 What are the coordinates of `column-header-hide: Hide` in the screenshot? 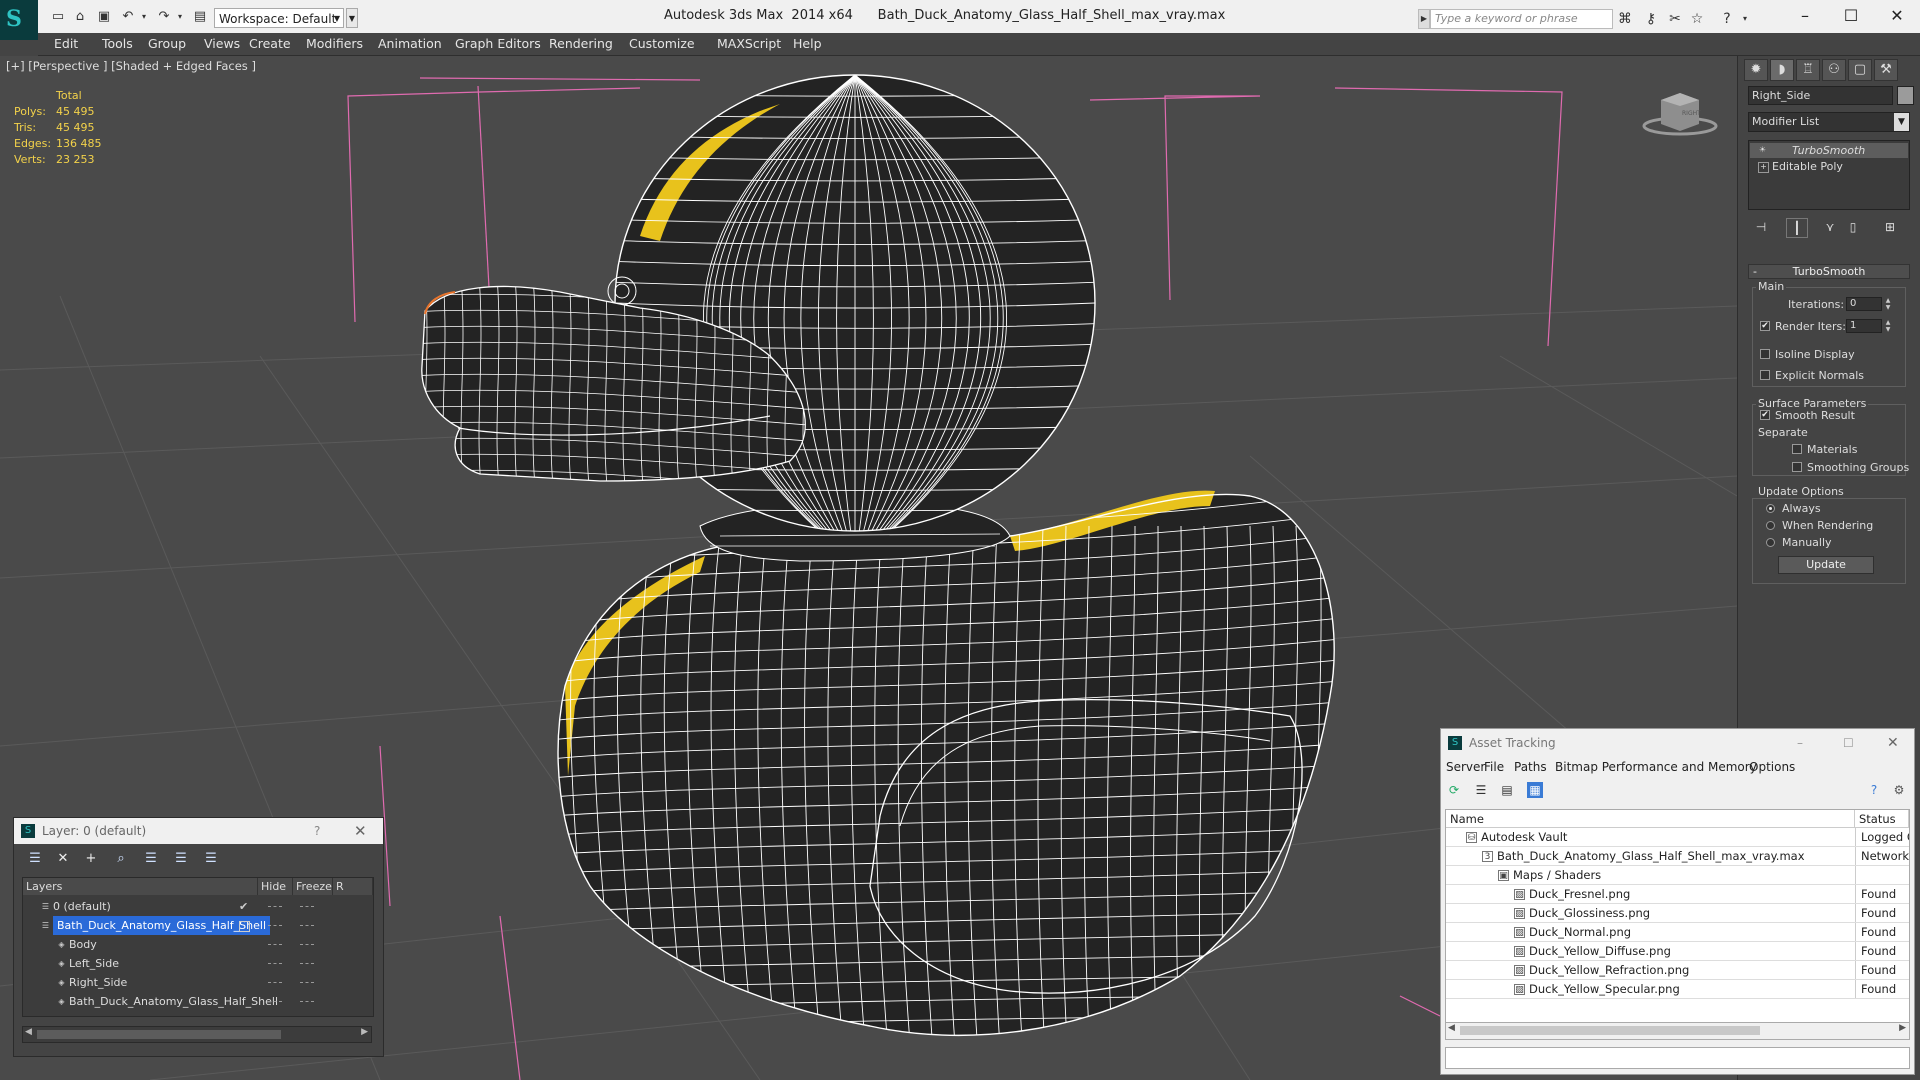 It's located at (275, 886).